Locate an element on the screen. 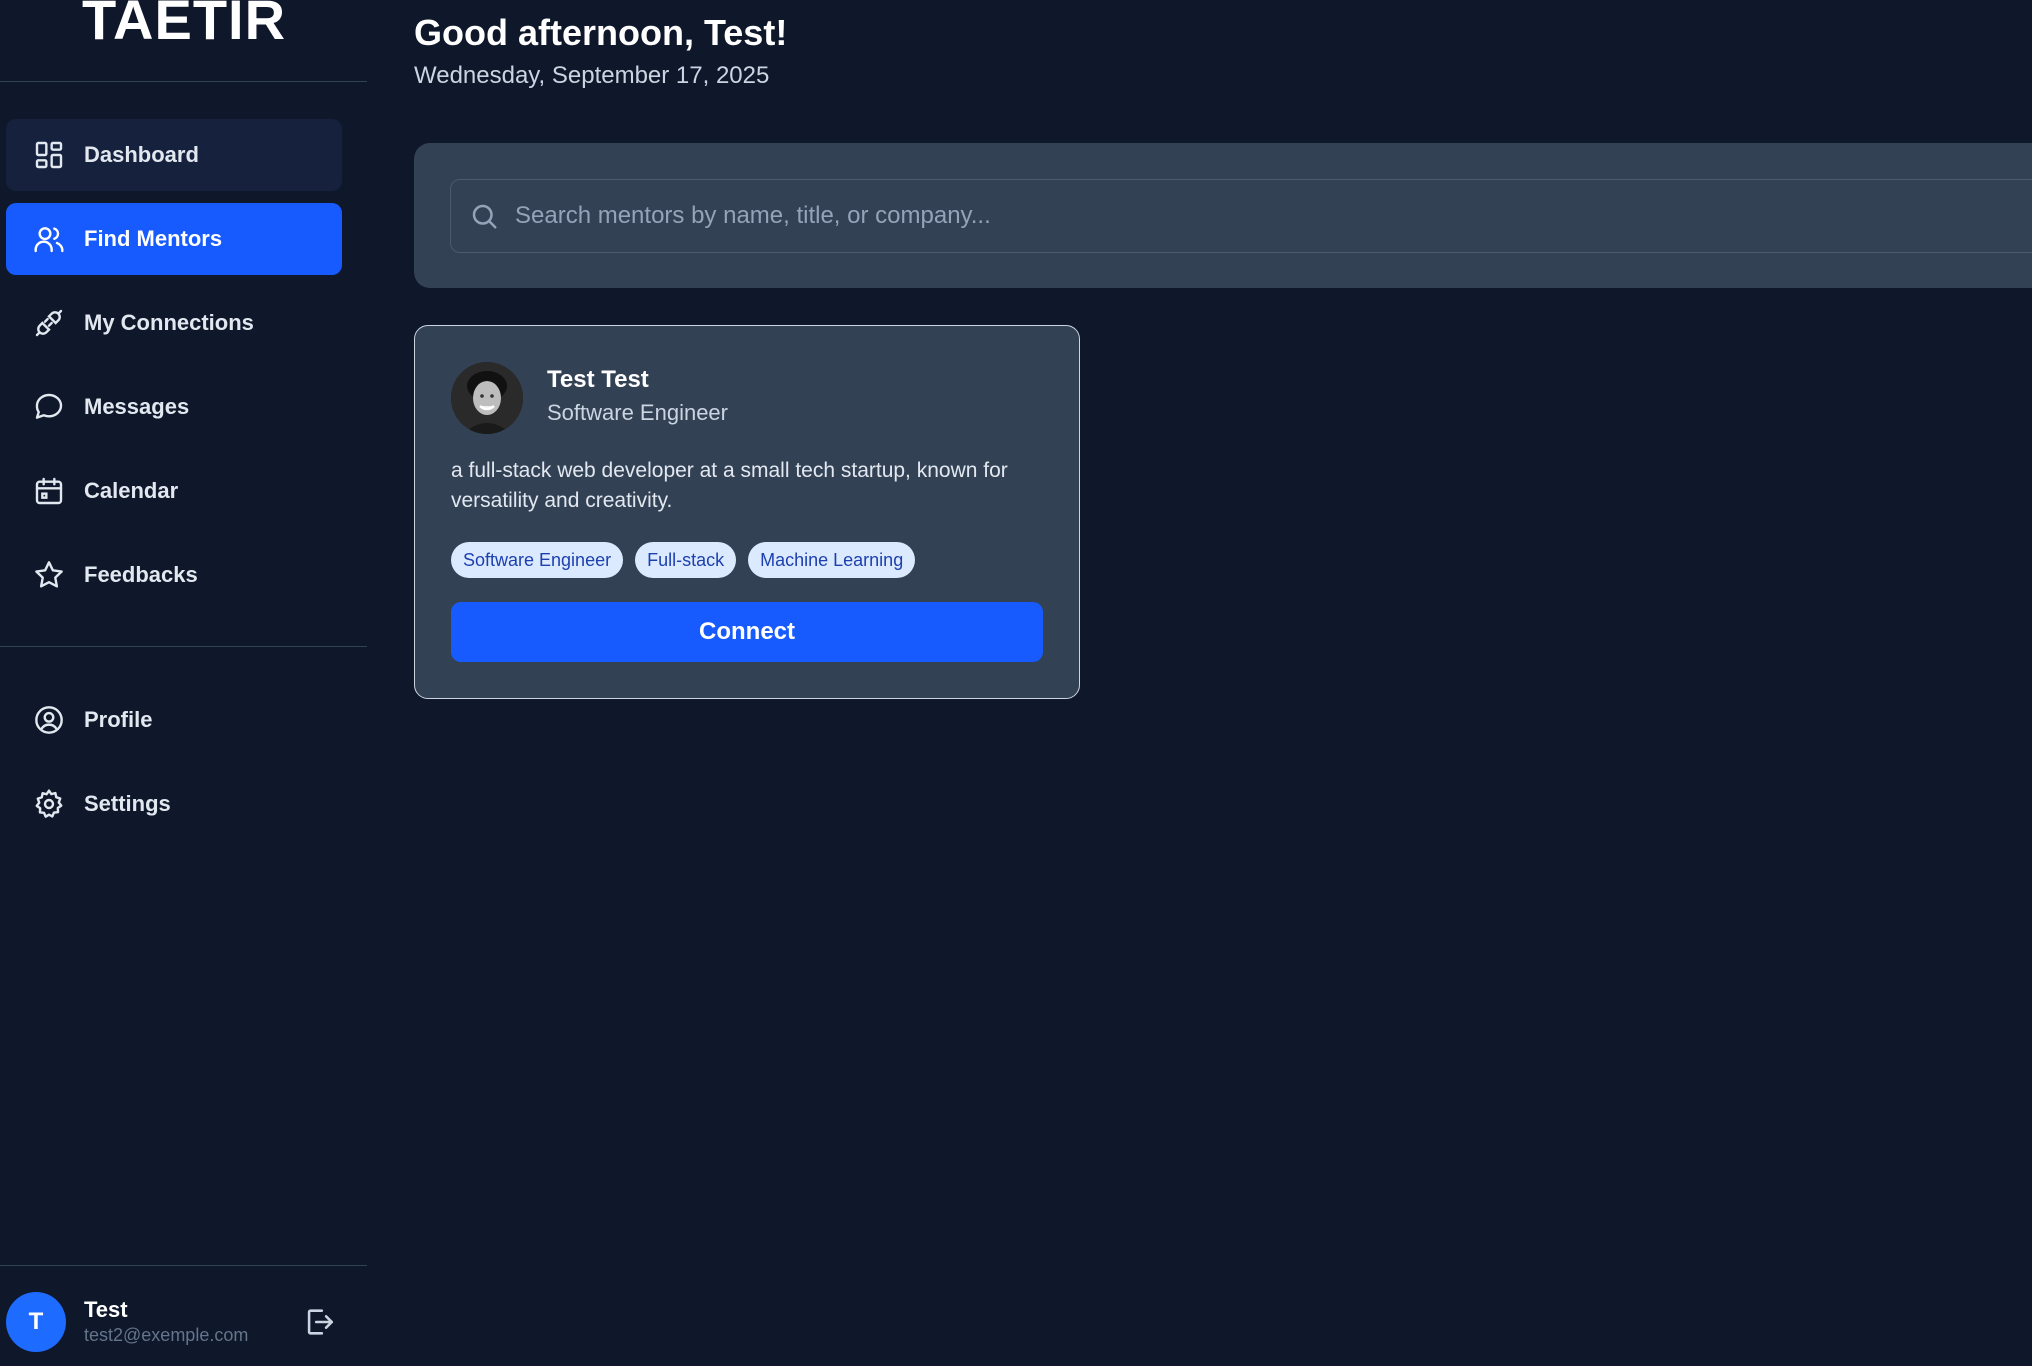  sidebar-item-label: Feedbacks is located at coordinates (141, 574).